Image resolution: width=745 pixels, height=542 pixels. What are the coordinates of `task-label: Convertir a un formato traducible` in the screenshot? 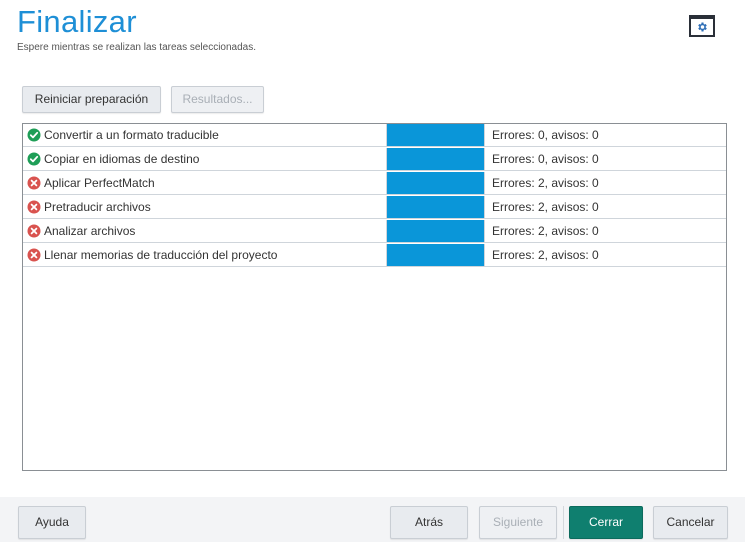 It's located at (131, 135).